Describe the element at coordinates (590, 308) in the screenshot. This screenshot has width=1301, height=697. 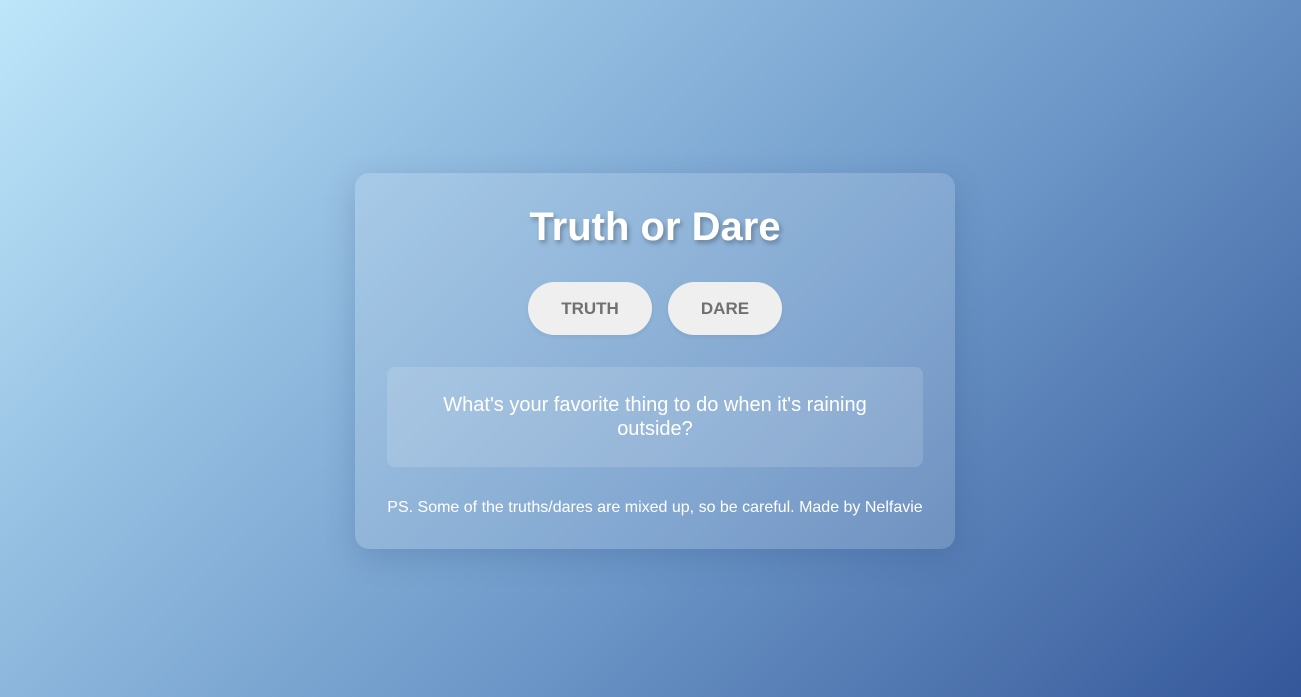
I see `truth-button: TRUTH` at that location.